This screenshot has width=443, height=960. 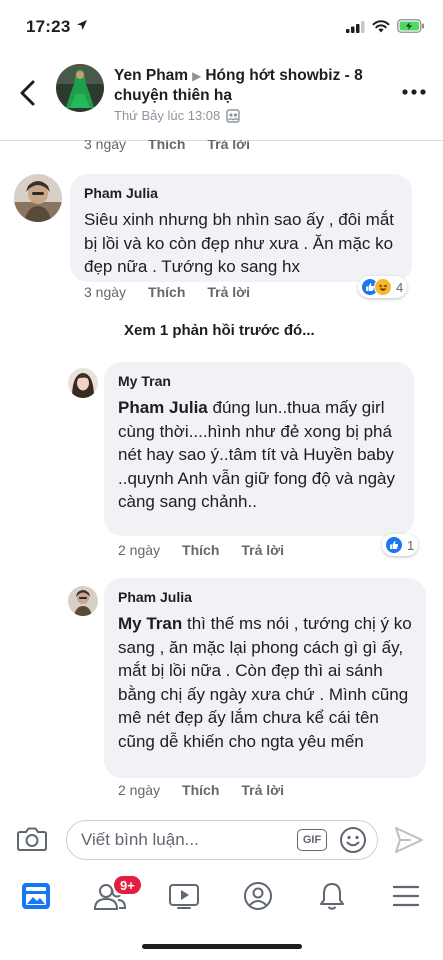 What do you see at coordinates (186, 840) in the screenshot?
I see `comment-input` at bounding box center [186, 840].